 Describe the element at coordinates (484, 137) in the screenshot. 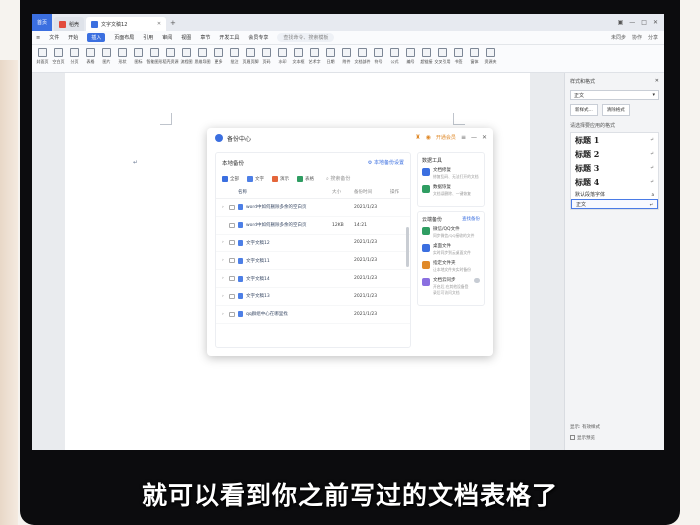

I see `close-icon: ✕` at that location.